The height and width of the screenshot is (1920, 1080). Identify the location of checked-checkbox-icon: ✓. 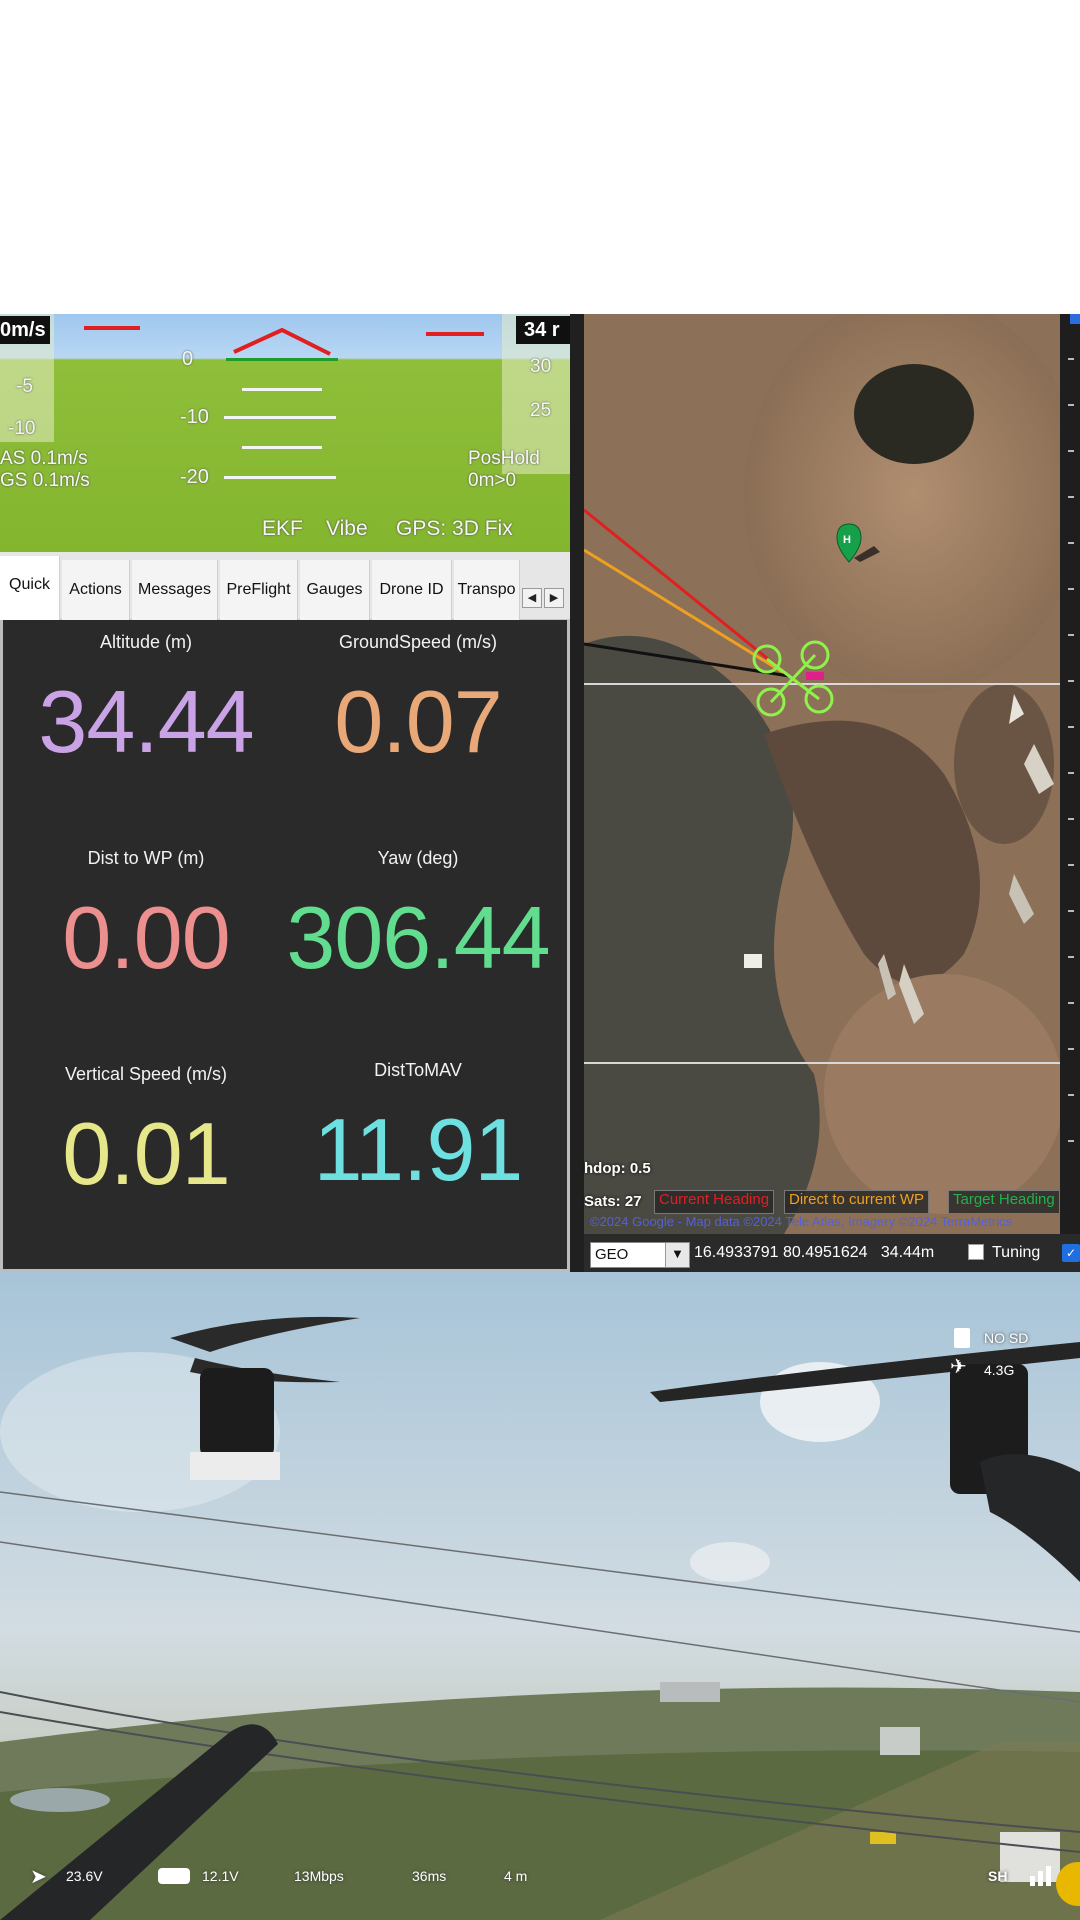
(1071, 1253).